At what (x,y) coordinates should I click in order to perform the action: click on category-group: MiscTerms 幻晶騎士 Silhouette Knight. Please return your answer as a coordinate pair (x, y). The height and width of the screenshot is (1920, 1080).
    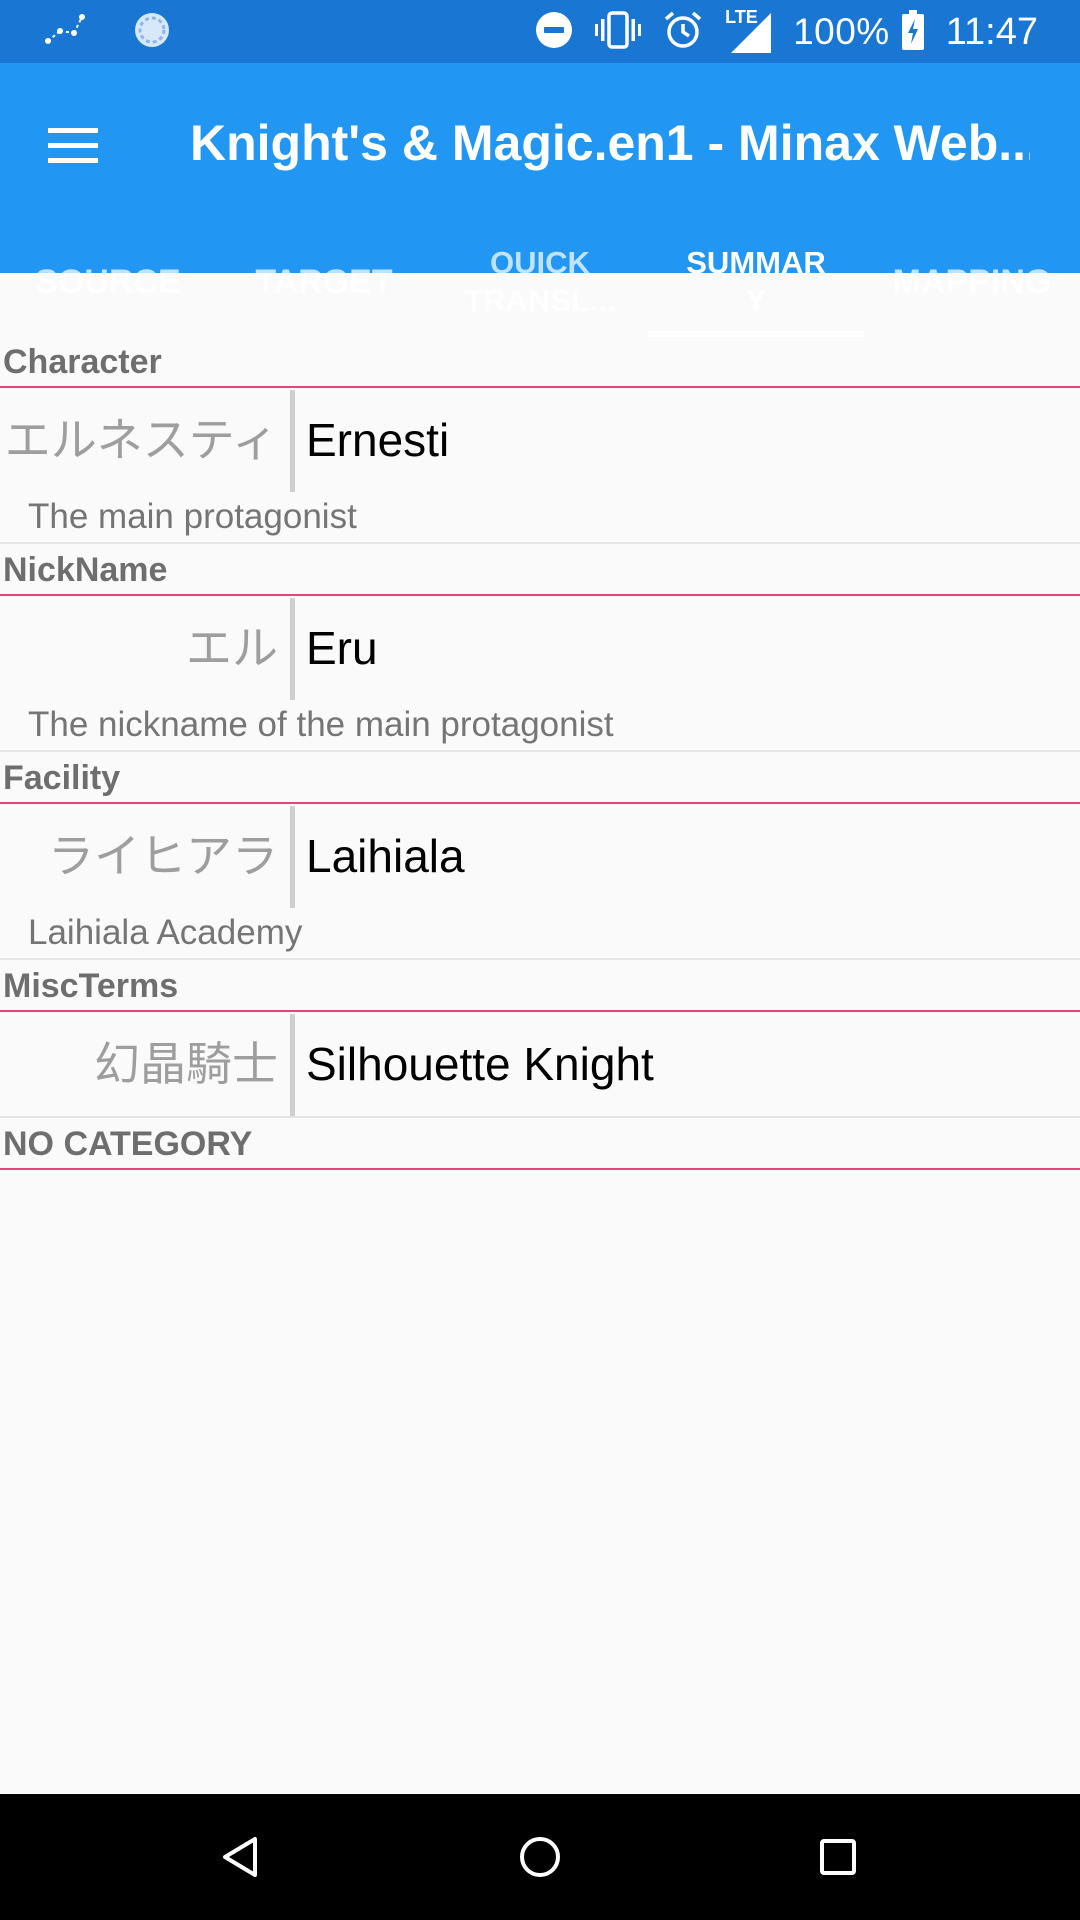
    Looking at the image, I should click on (540, 1039).